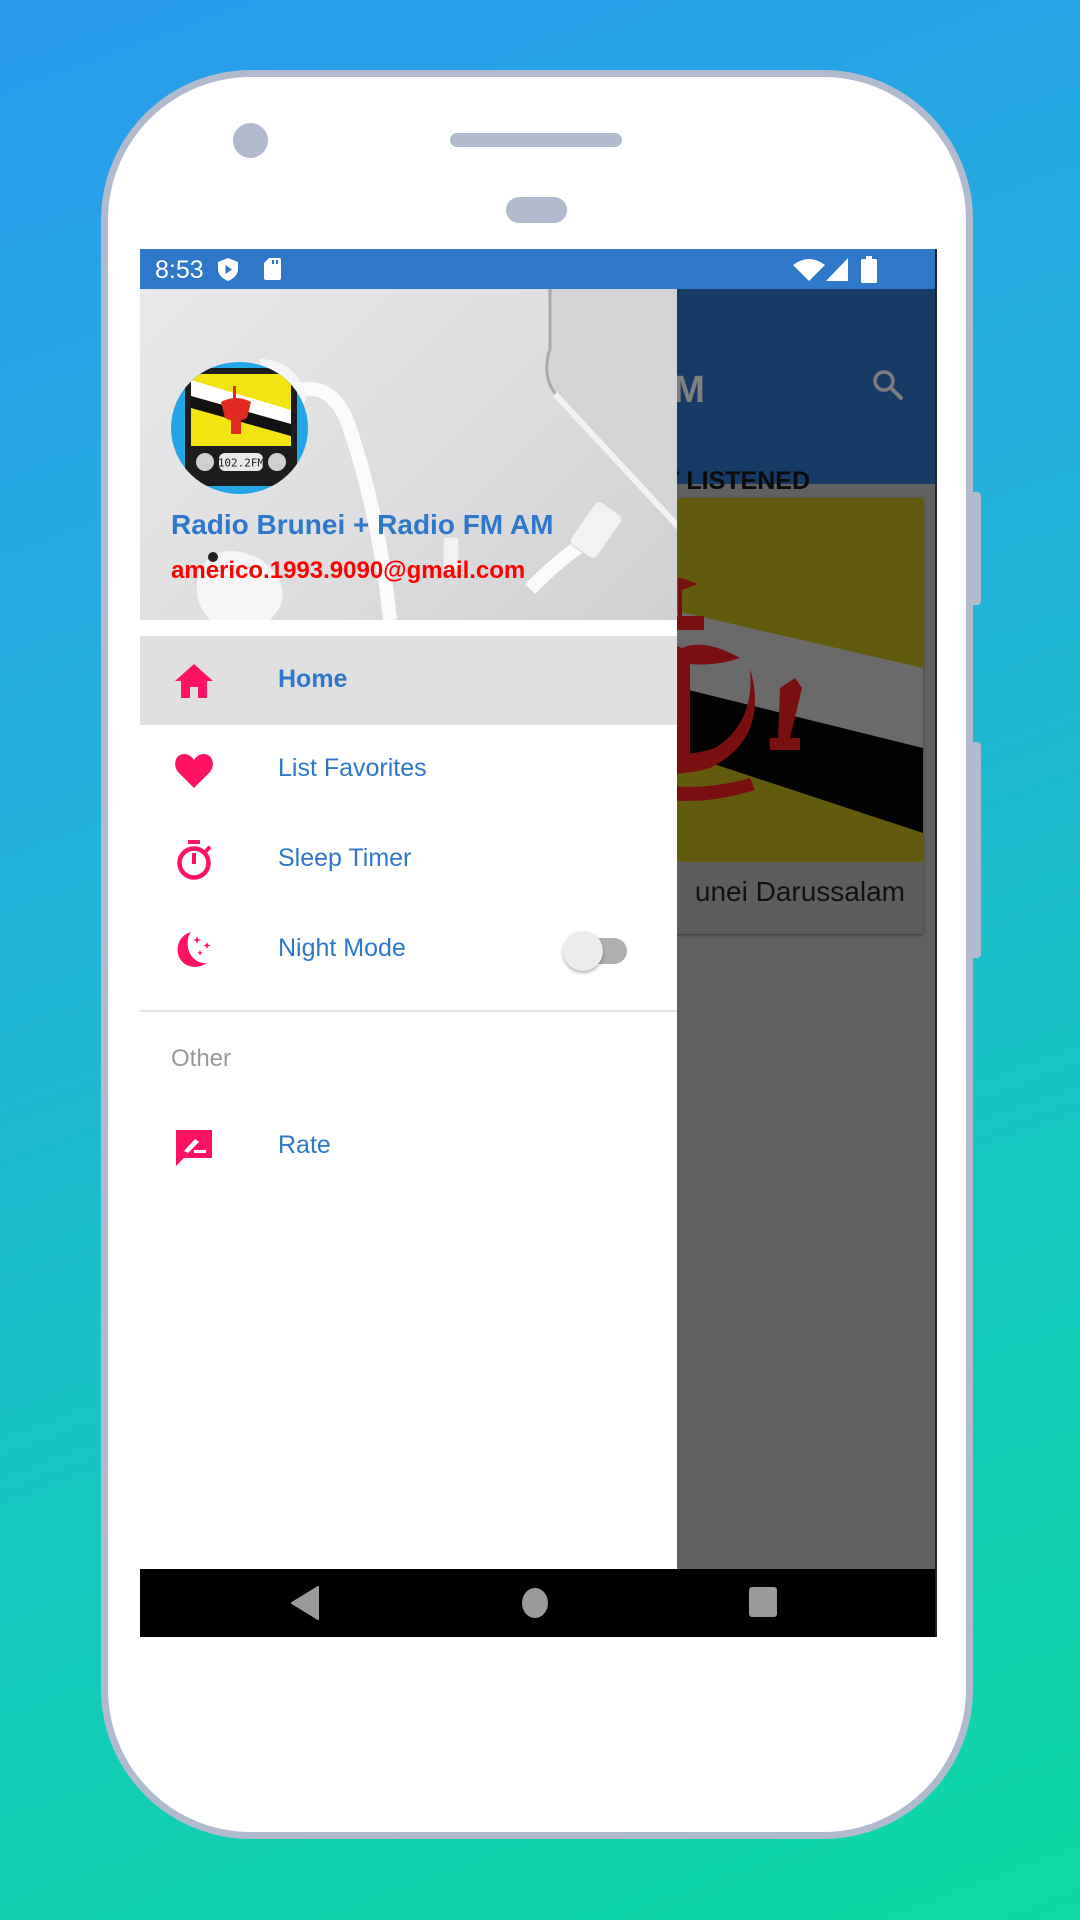  I want to click on avatar-frequency: 102.2FM, so click(241, 463).